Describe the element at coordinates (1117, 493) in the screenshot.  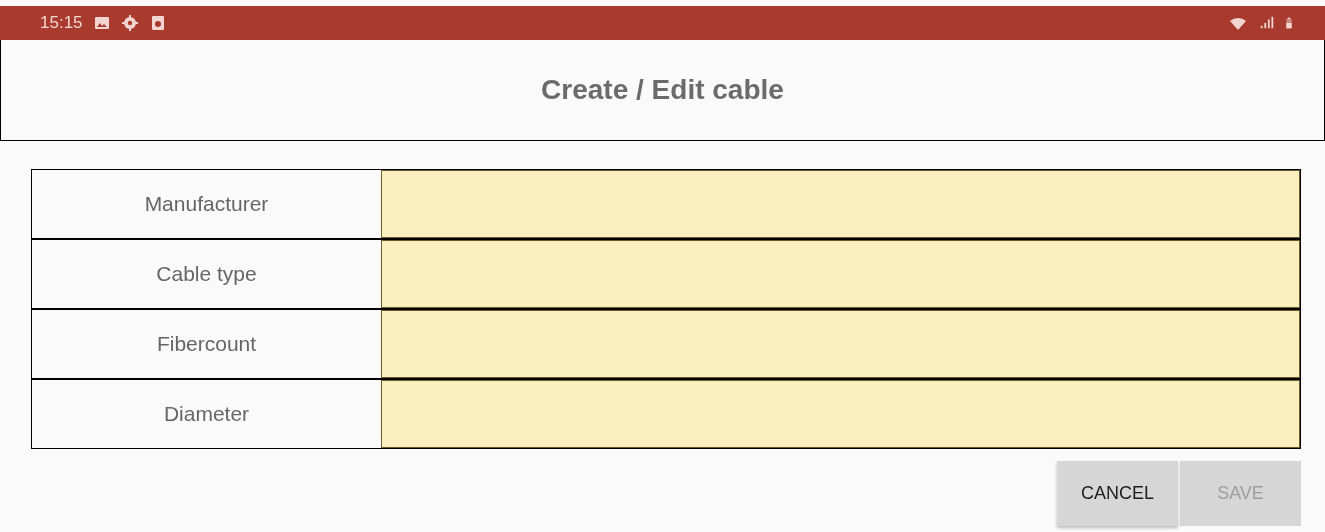
I see `cancel-button: CANCEL` at that location.